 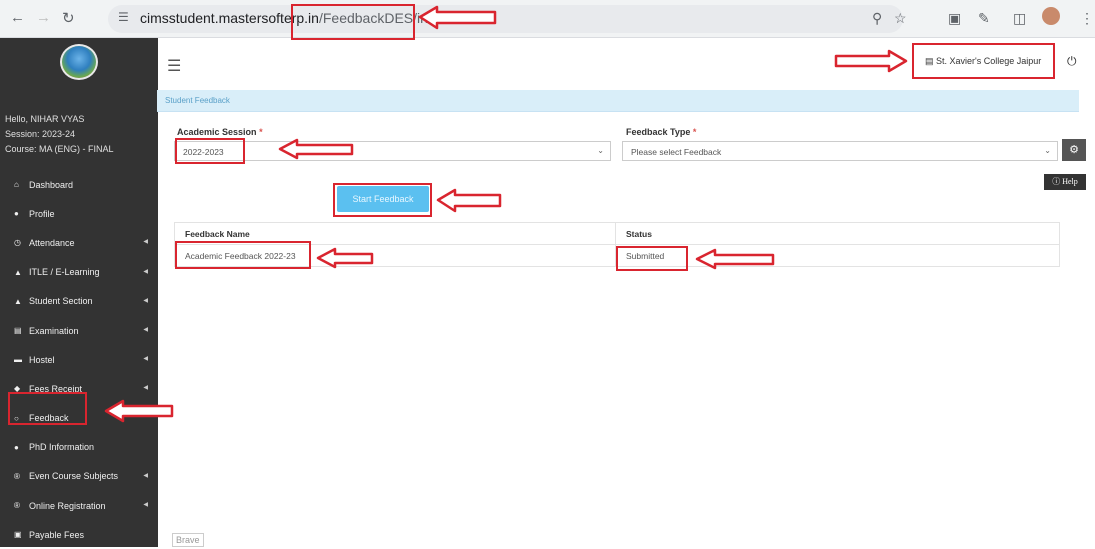 What do you see at coordinates (174, 66) in the screenshot?
I see `hamburger-menu-icon: ☰` at bounding box center [174, 66].